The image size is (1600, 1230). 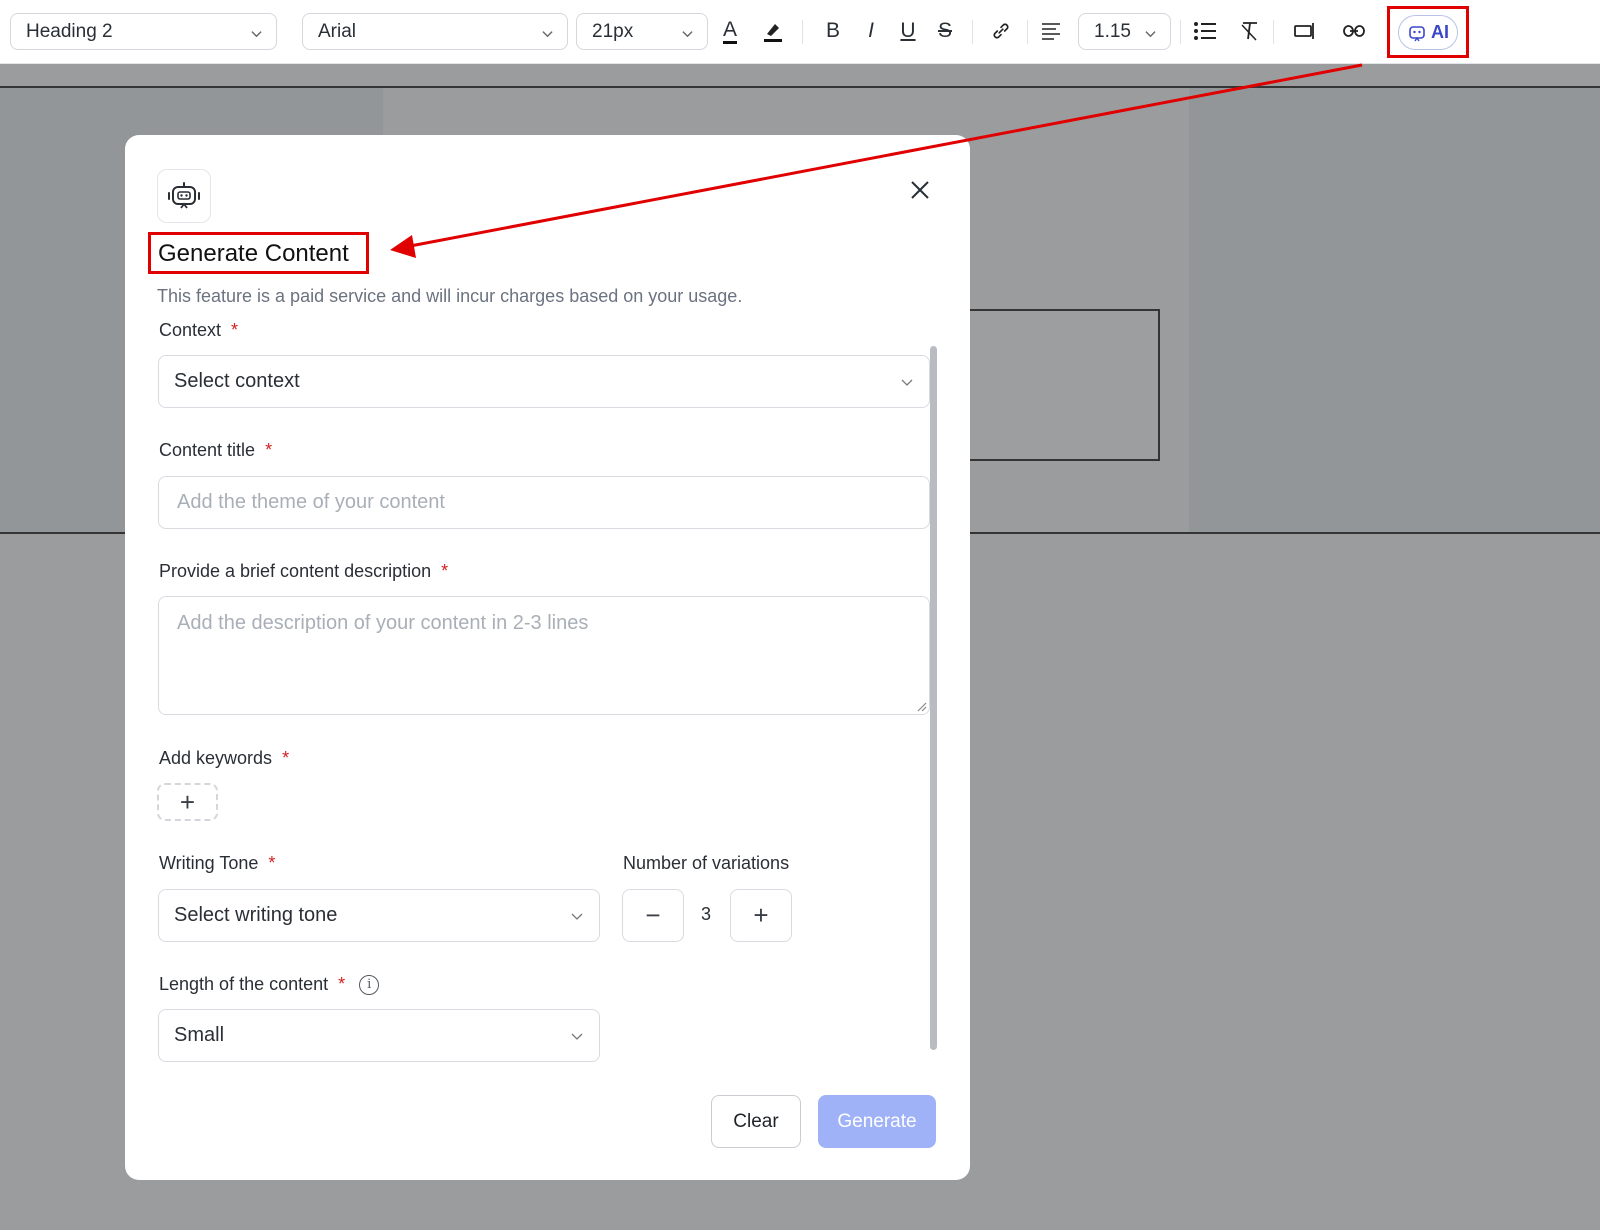 What do you see at coordinates (269, 984) in the screenshot?
I see `length-label: Length of the content * i` at bounding box center [269, 984].